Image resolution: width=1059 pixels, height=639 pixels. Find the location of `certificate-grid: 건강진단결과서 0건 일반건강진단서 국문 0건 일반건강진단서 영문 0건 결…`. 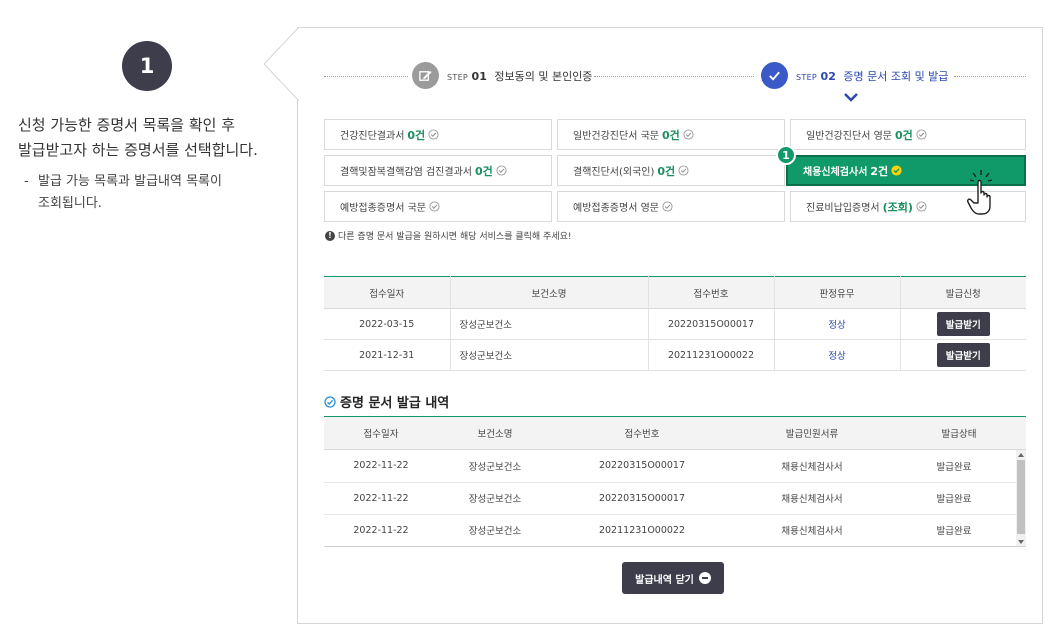

certificate-grid: 건강진단결과서 0건 일반건강진단서 국문 0건 일반건강진단서 영문 0건 결… is located at coordinates (675, 170).